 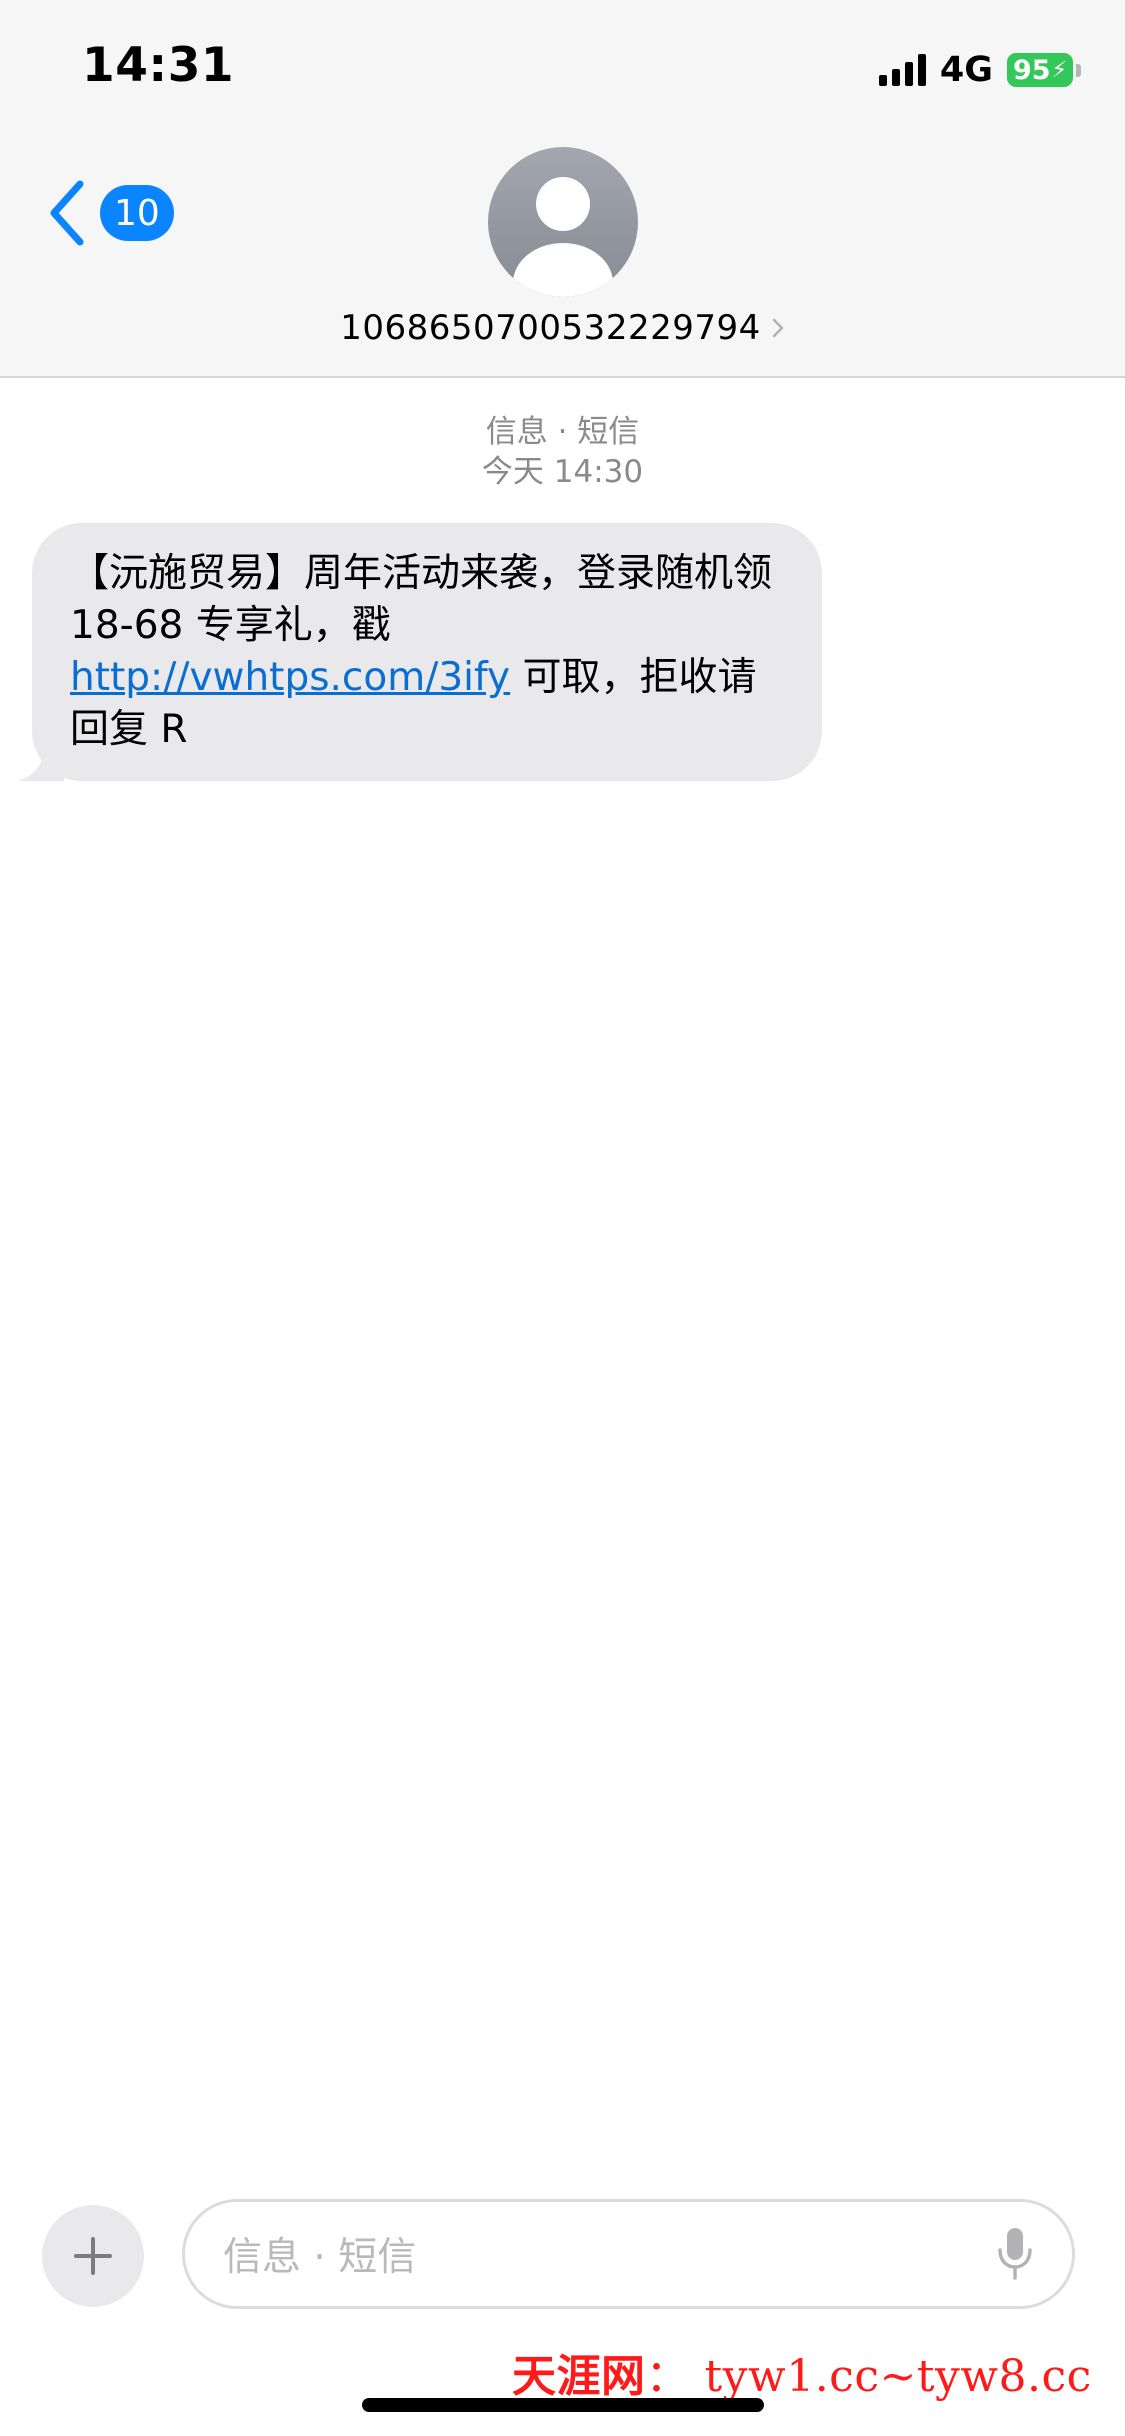 I want to click on home-indicator, so click(x=563, y=2405).